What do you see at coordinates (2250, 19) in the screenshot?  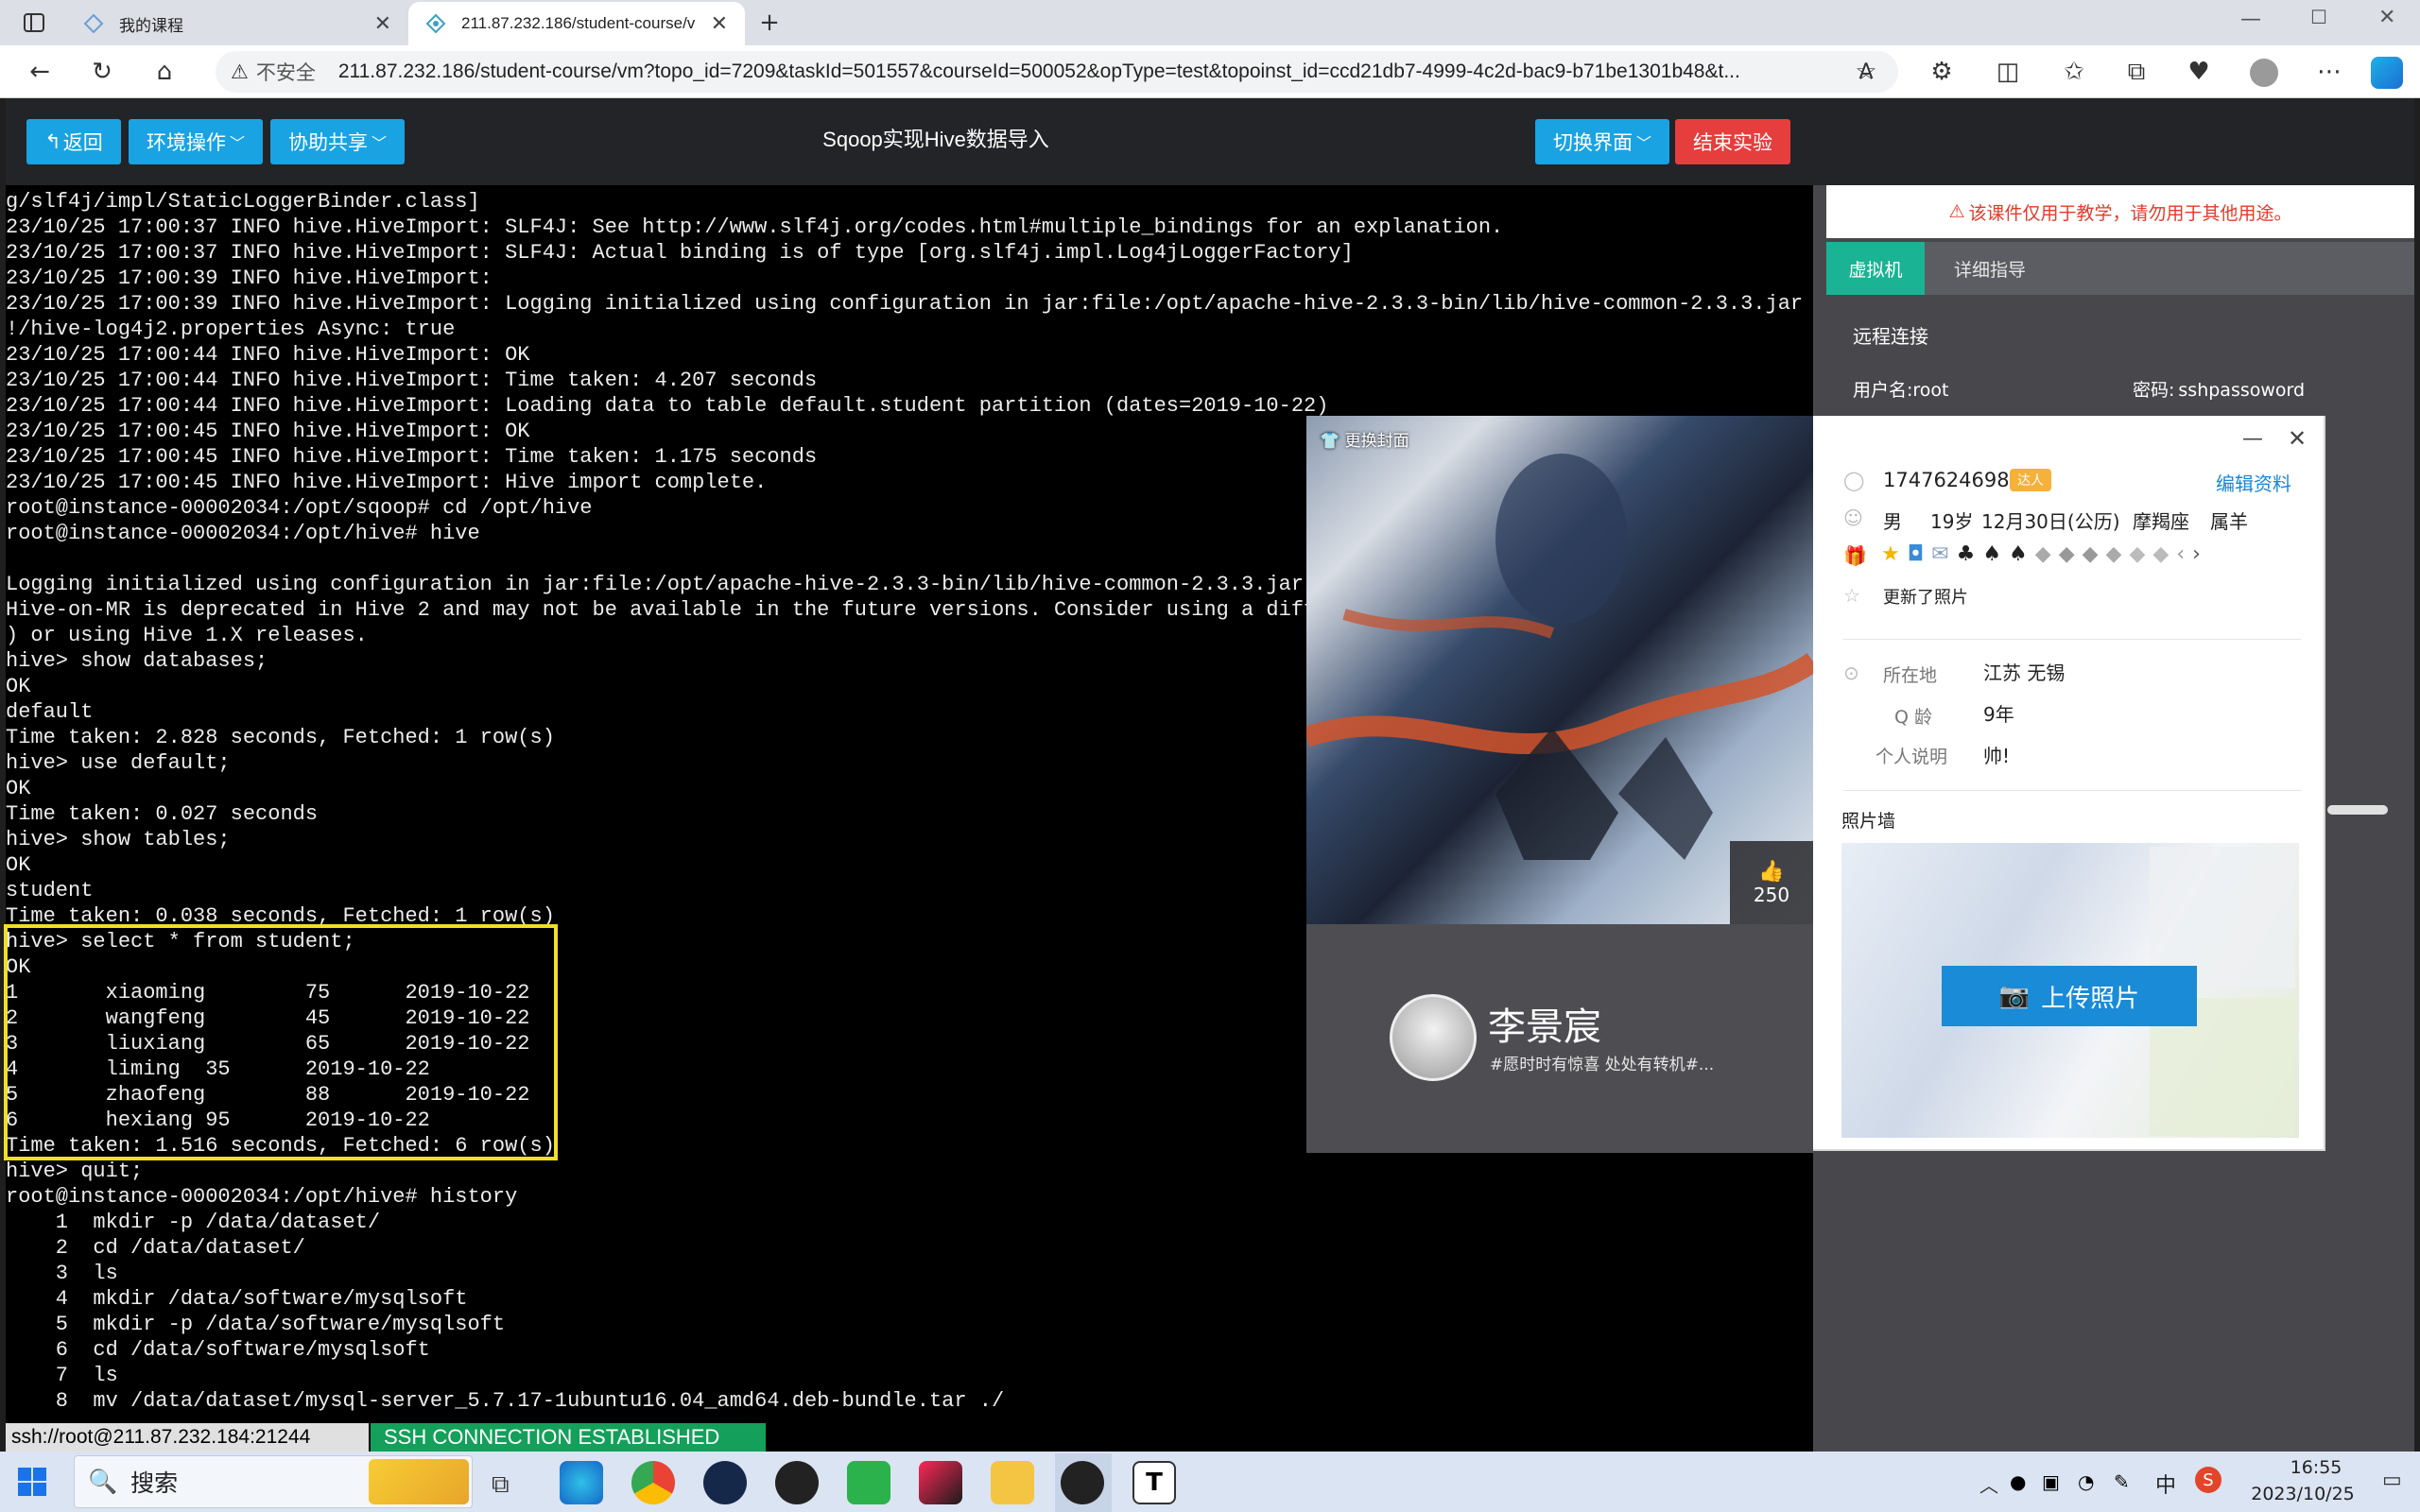 I see `minimize-window-icon: —` at bounding box center [2250, 19].